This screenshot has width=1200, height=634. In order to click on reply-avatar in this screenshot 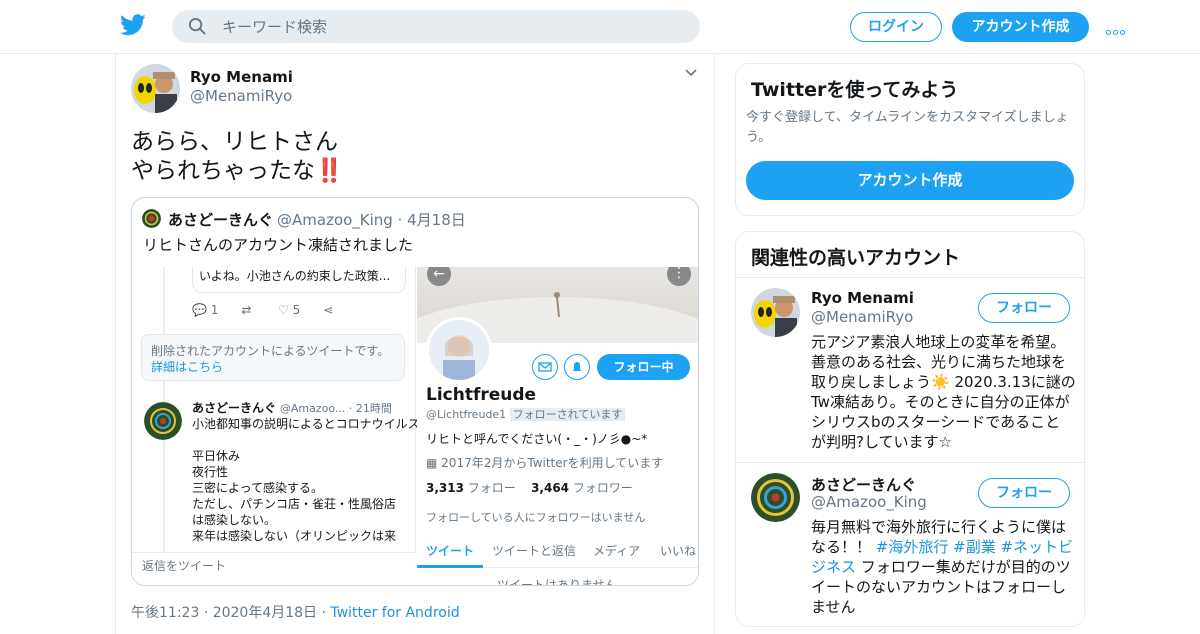, I will do `click(163, 421)`.